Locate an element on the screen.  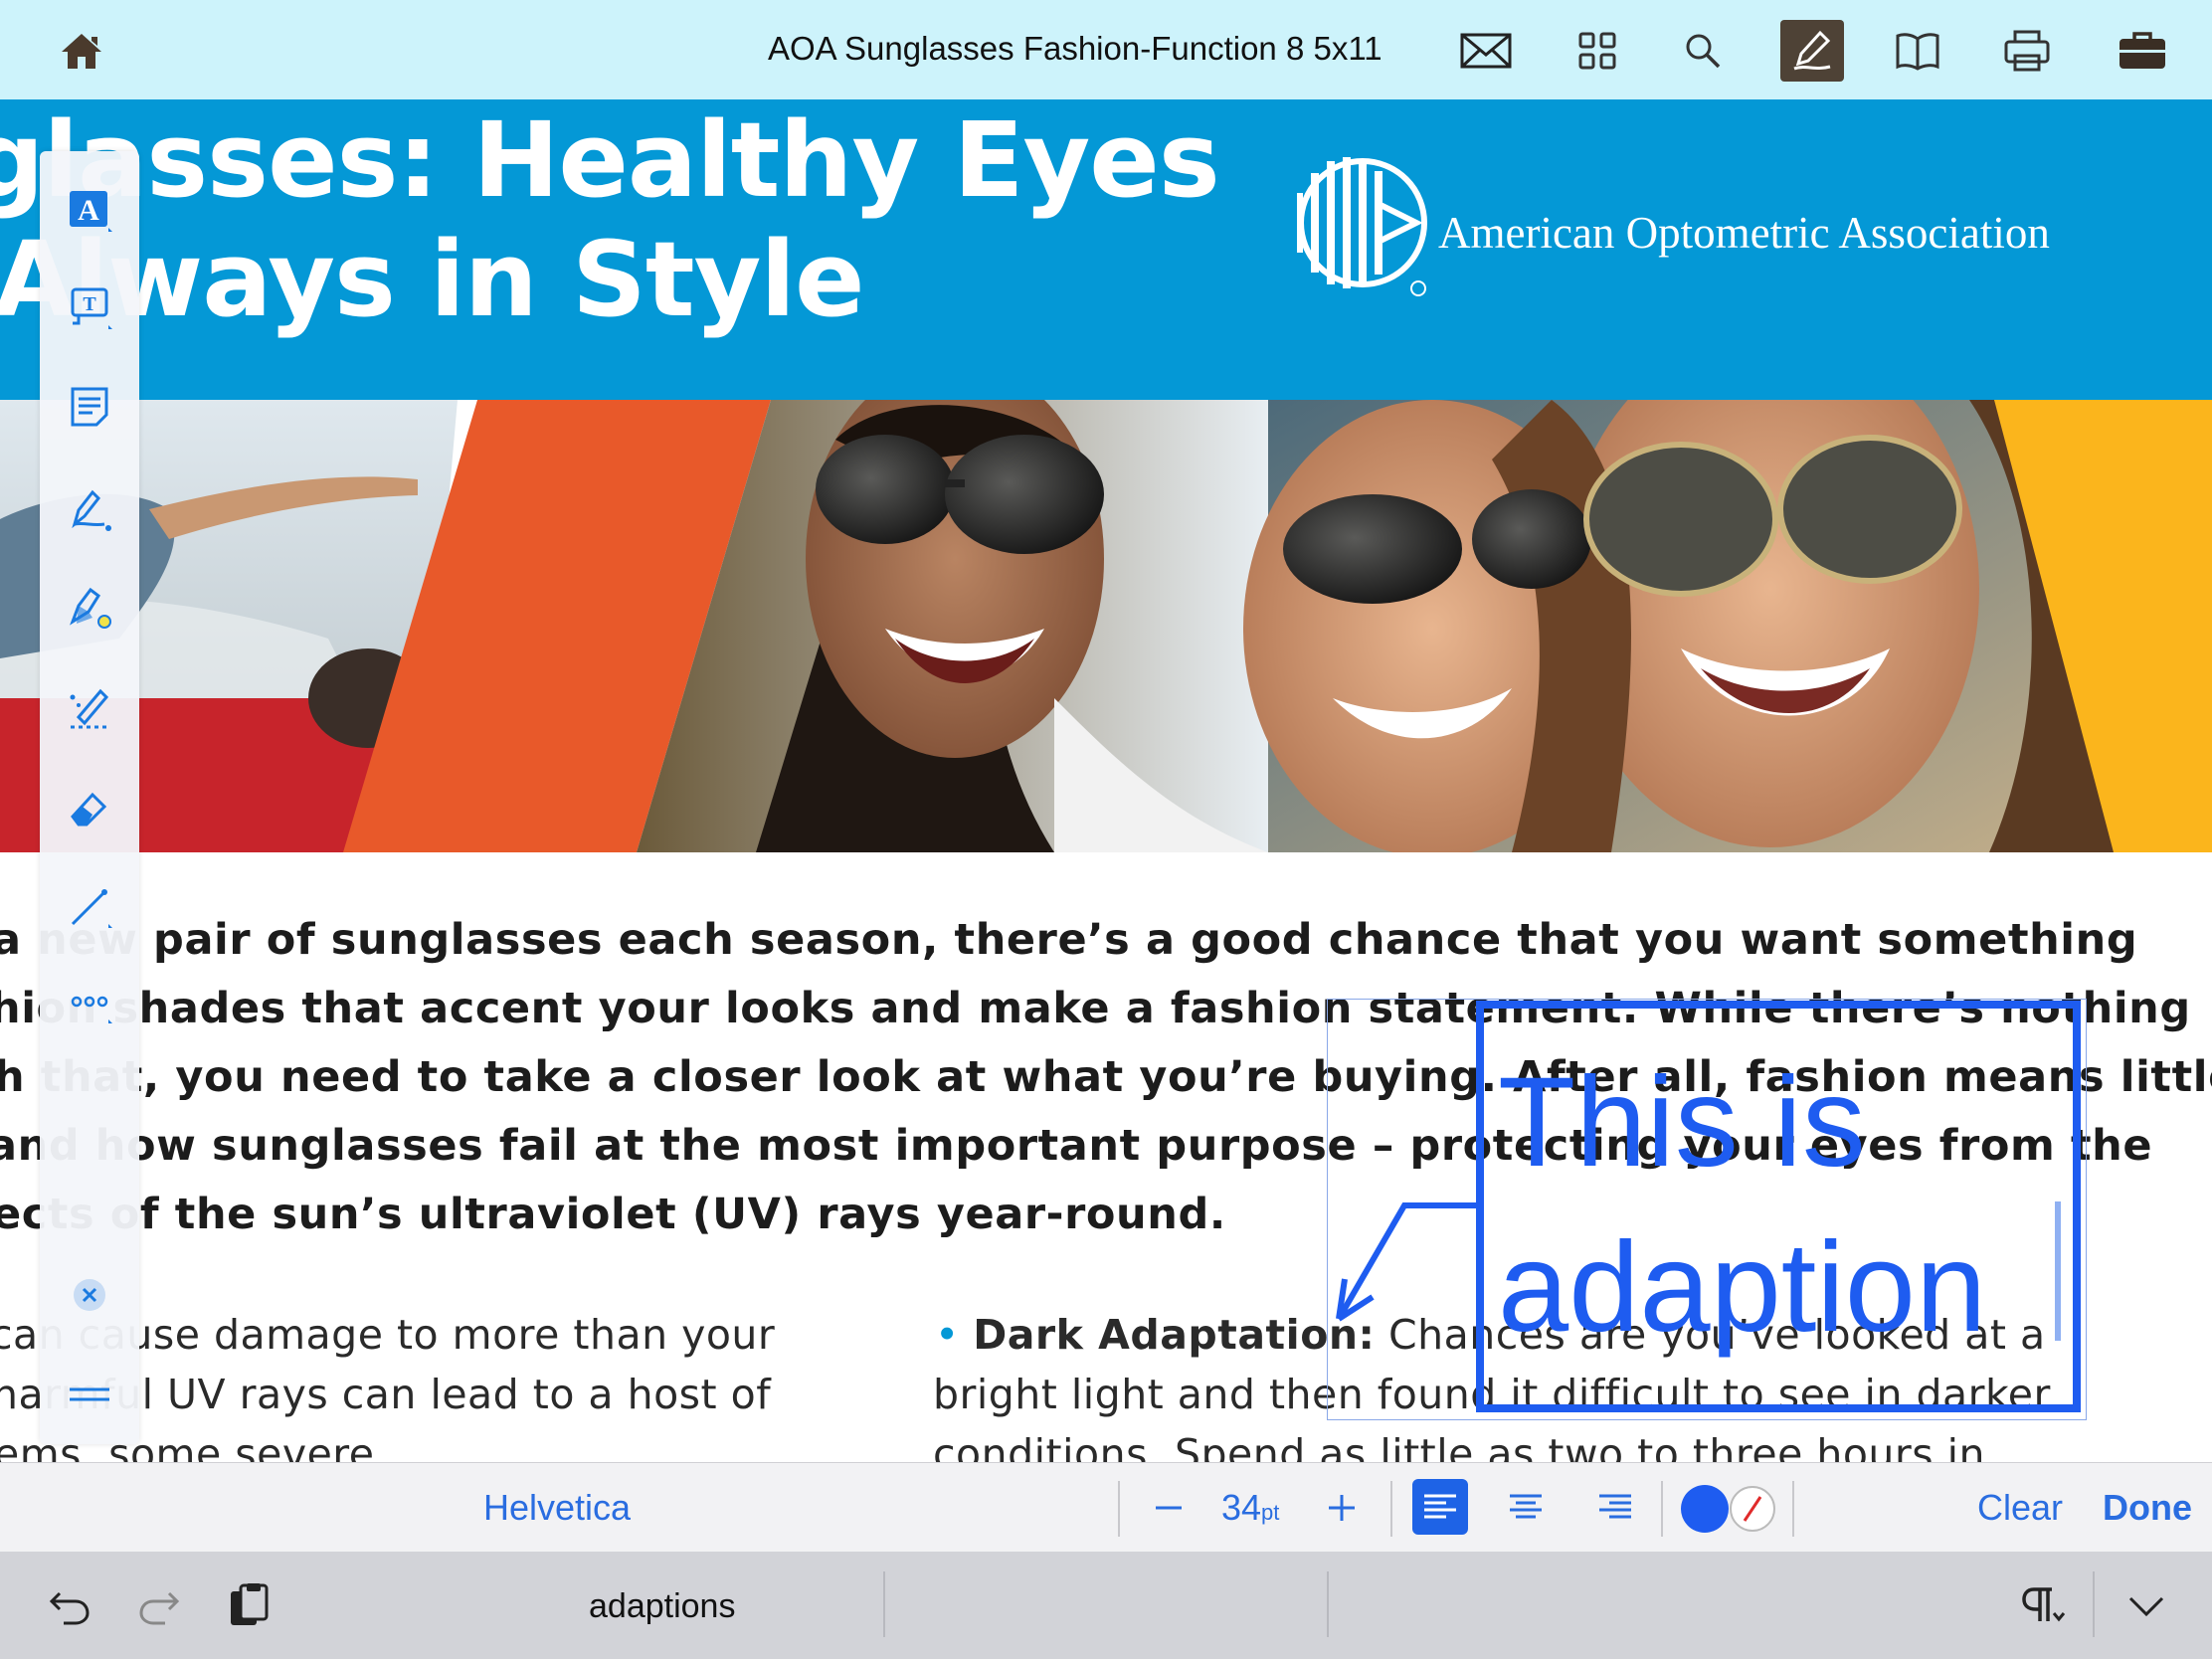
textbox-tool-button: T is located at coordinates (89, 308).